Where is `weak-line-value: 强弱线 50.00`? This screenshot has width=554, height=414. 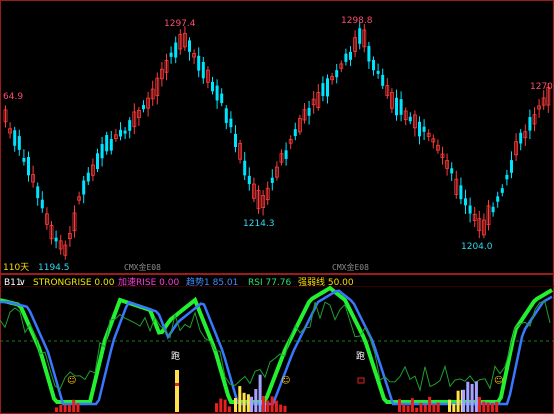 weak-line-value: 强弱线 50.00 is located at coordinates (326, 282).